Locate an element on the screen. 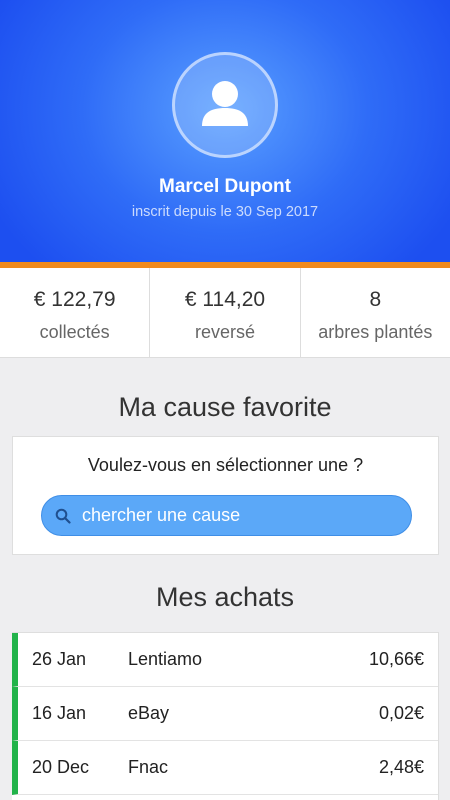 This screenshot has height=800, width=450. stat-label: reversé is located at coordinates (224, 332).